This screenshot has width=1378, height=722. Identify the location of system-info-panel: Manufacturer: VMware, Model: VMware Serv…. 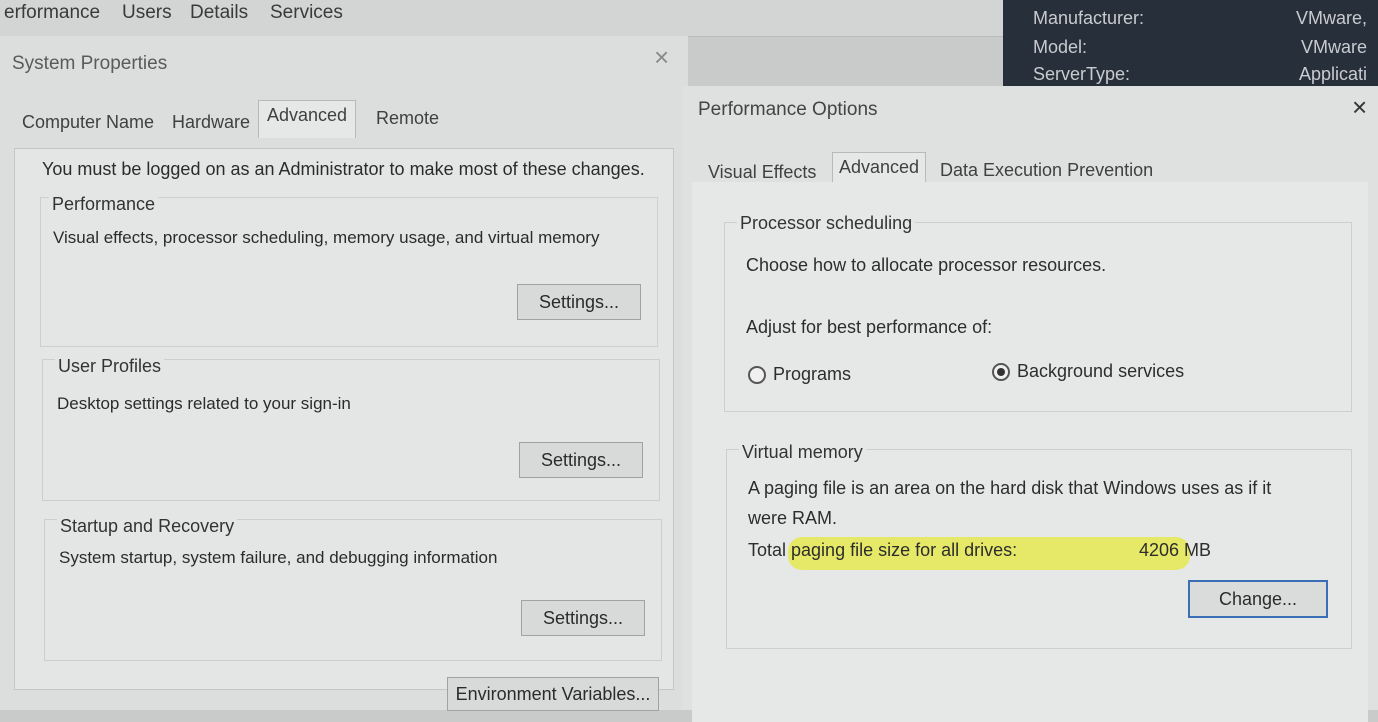
(1190, 43).